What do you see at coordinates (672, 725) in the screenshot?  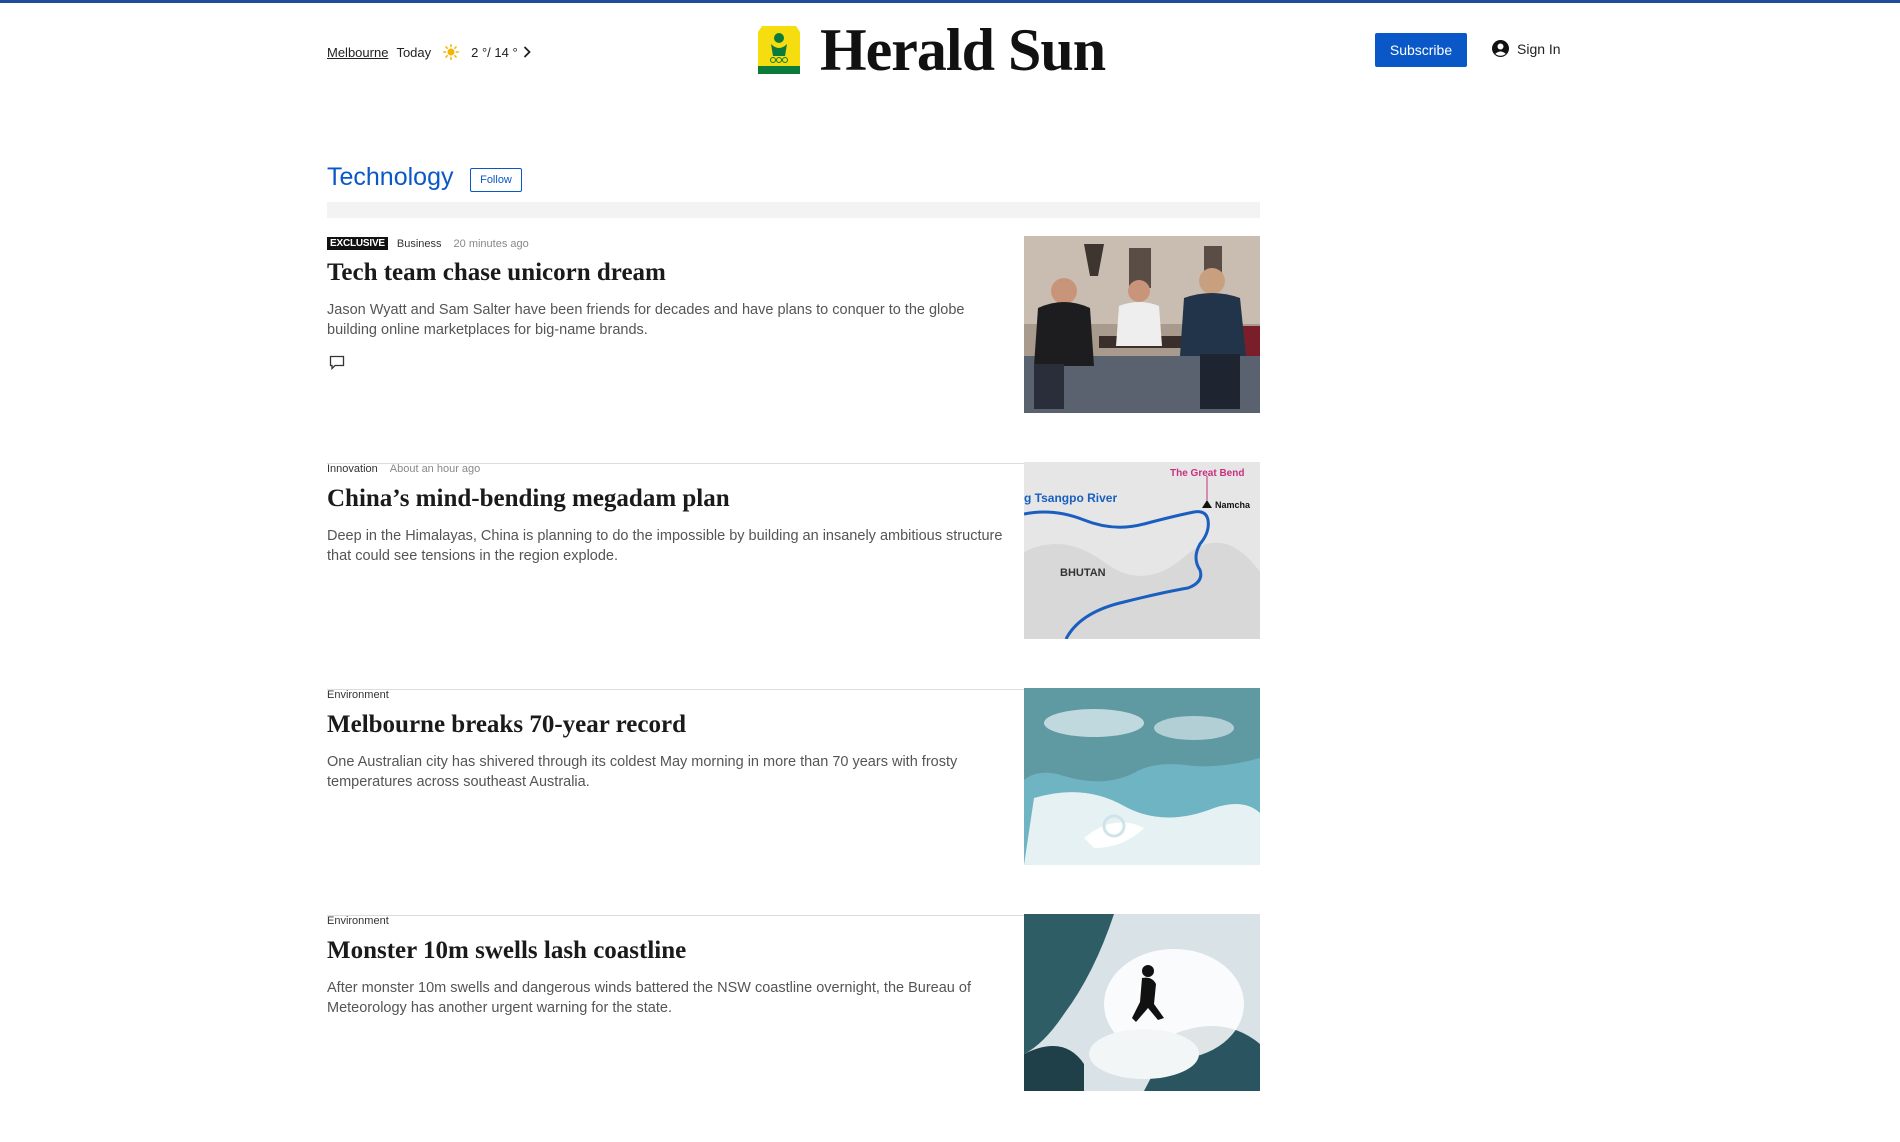 I see `article-headline: Melbourne breaks 70-year record` at bounding box center [672, 725].